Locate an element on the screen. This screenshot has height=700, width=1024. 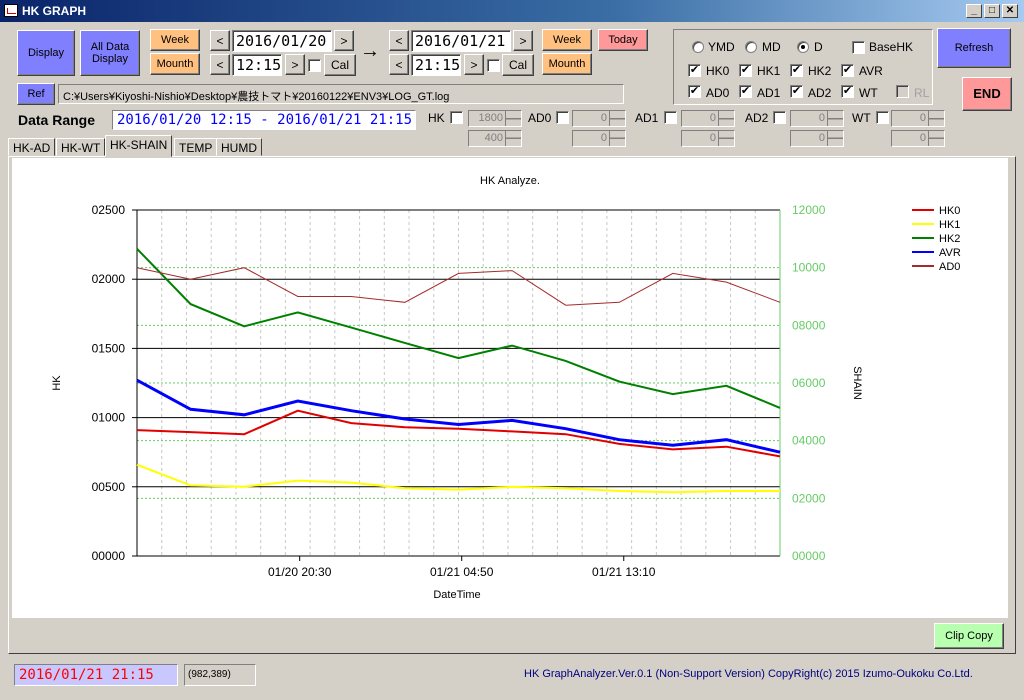
avr-checkbox: ✔ is located at coordinates (847, 70).